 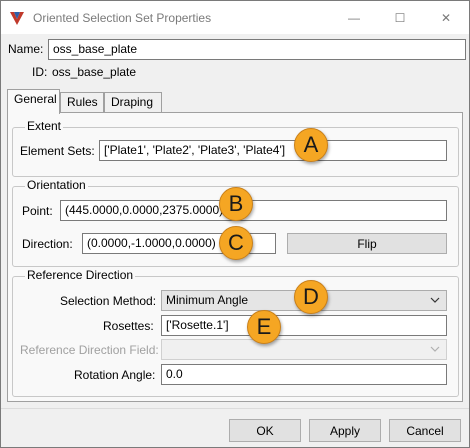 I want to click on callout-e: E, so click(x=264, y=327).